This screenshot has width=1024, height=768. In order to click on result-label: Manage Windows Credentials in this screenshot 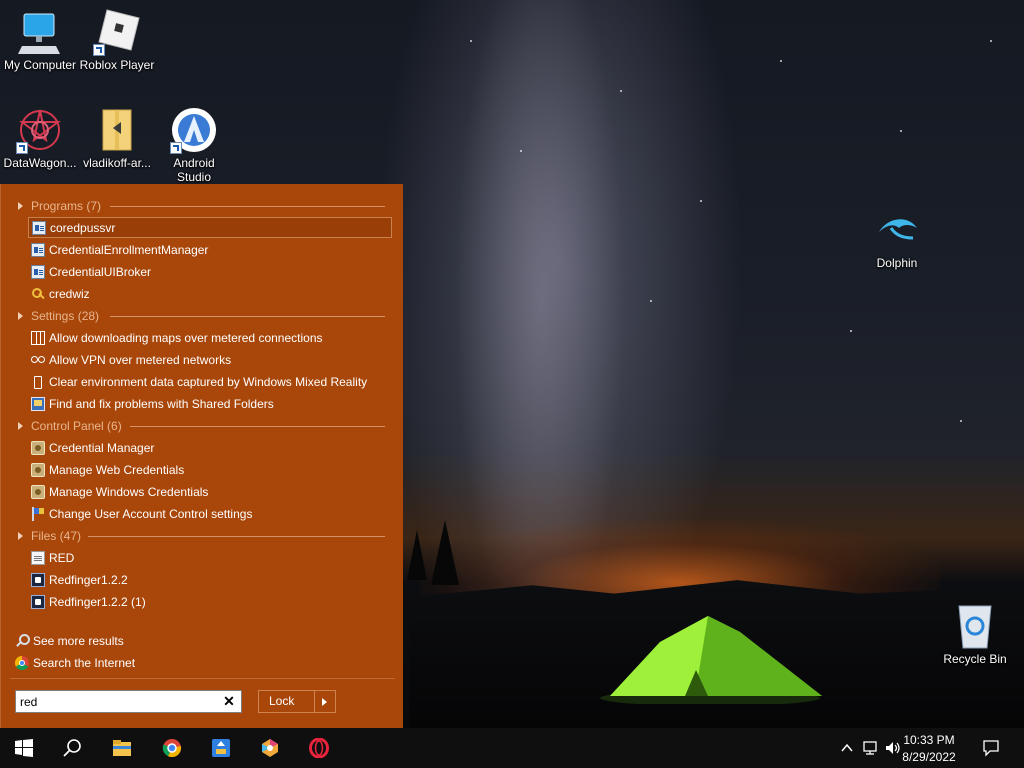, I will do `click(129, 491)`.